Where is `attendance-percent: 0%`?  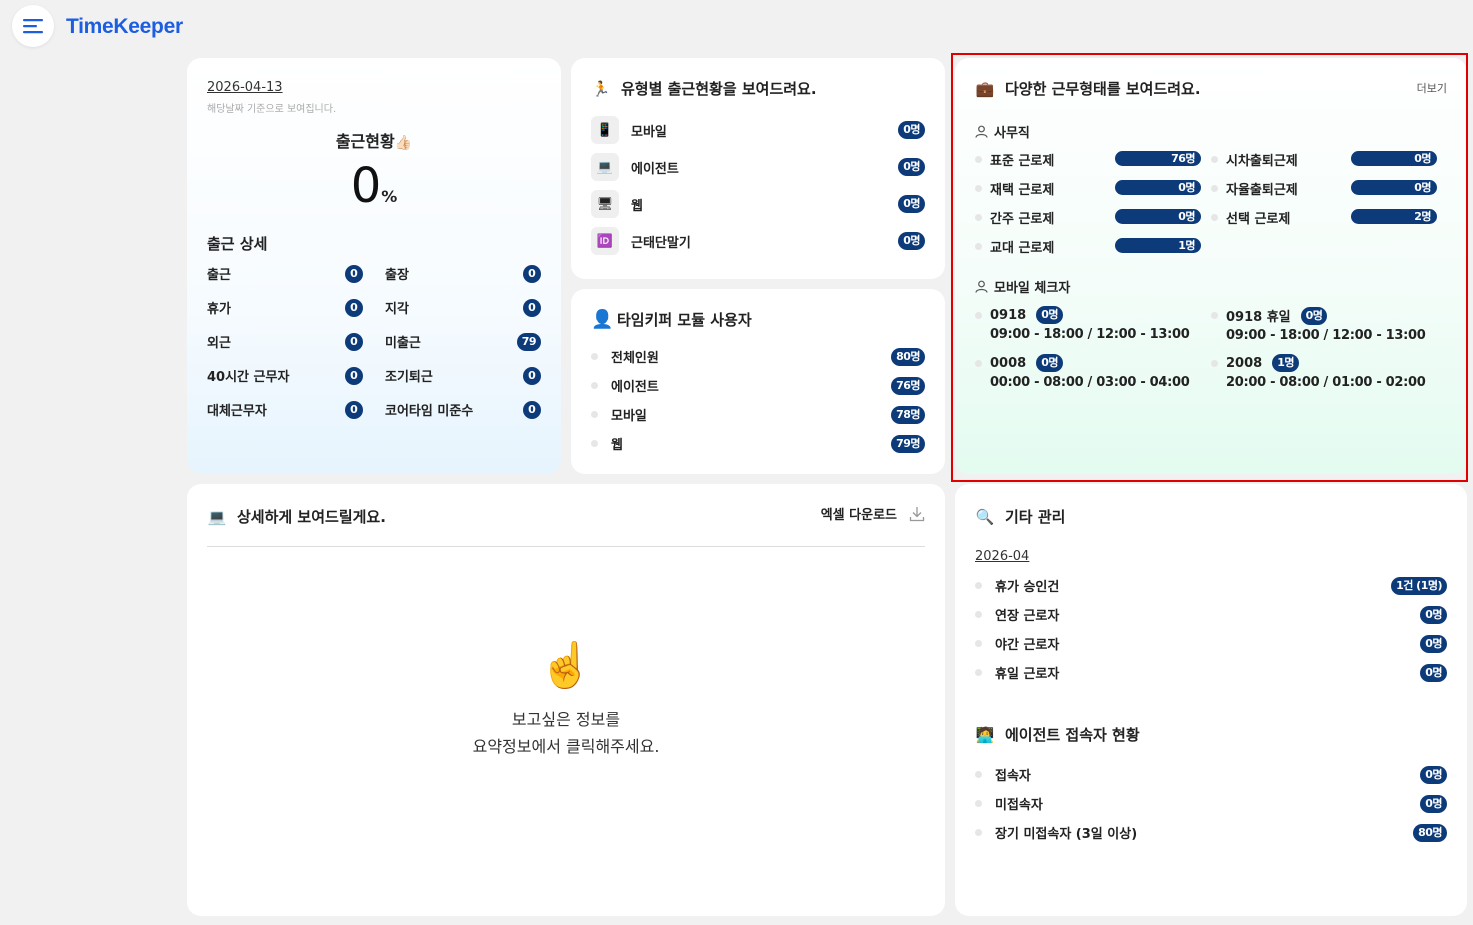
attendance-percent: 0% is located at coordinates (374, 186).